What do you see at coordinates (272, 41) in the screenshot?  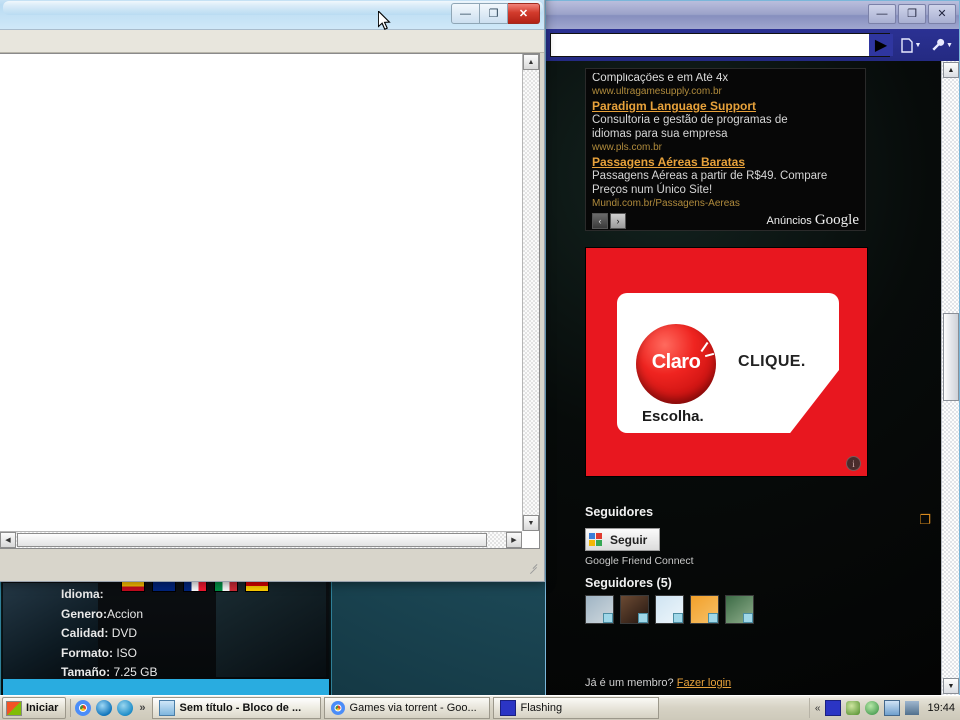 I see `notepad-menu-bar` at bounding box center [272, 41].